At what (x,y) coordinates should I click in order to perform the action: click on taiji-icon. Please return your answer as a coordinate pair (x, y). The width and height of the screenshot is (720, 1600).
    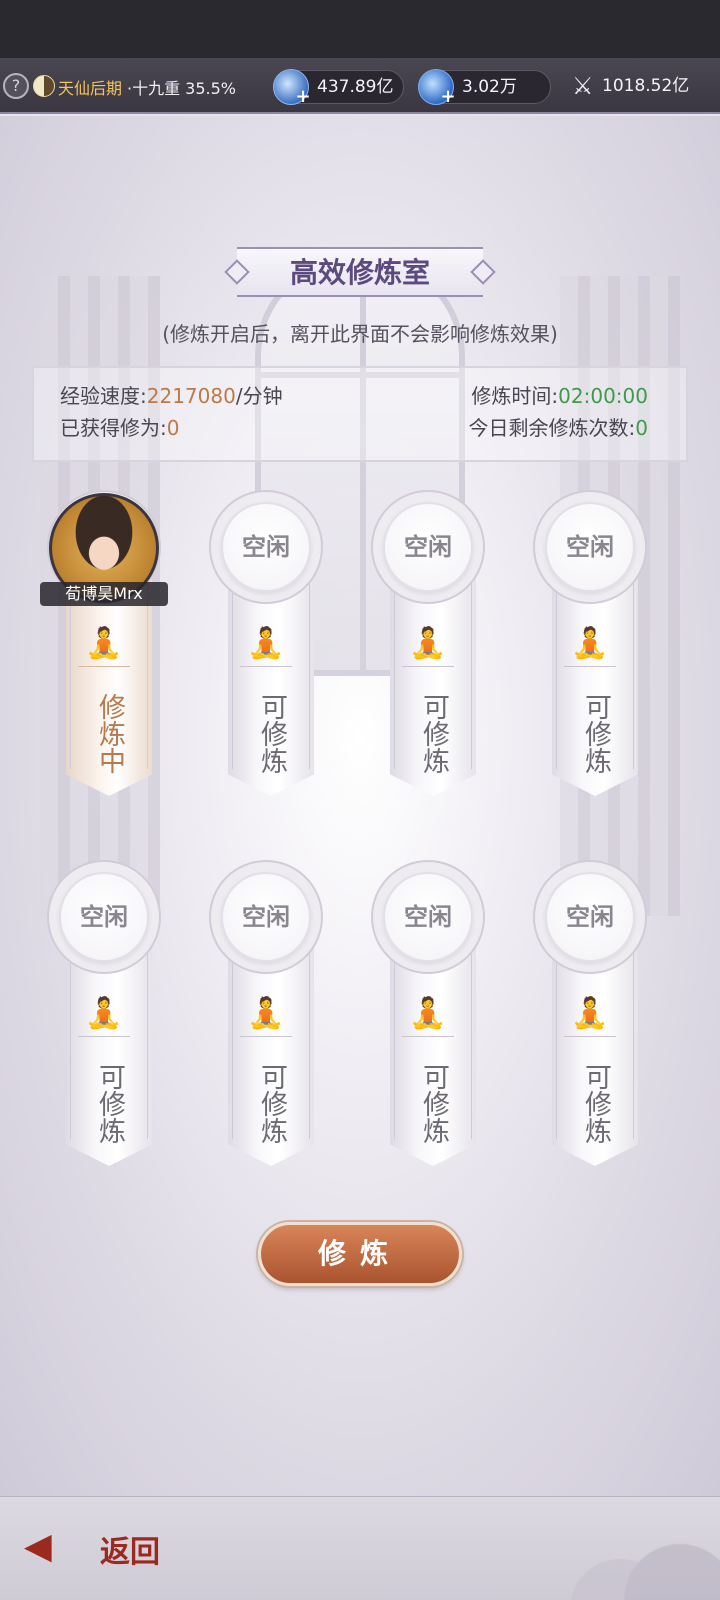
    Looking at the image, I should click on (44, 86).